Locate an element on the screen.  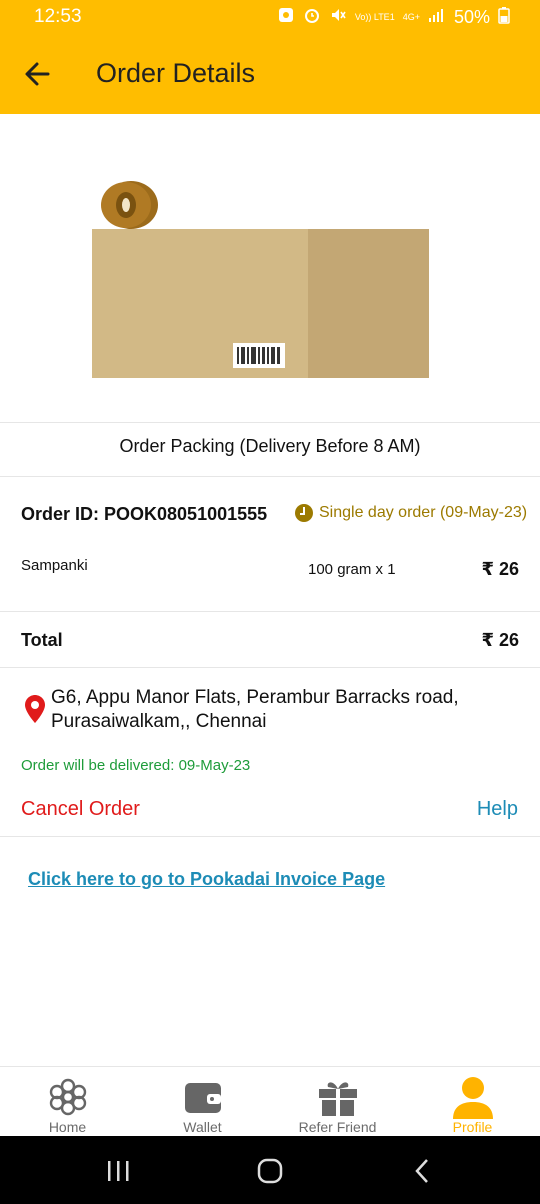
arrow-left-icon is located at coordinates (38, 74).